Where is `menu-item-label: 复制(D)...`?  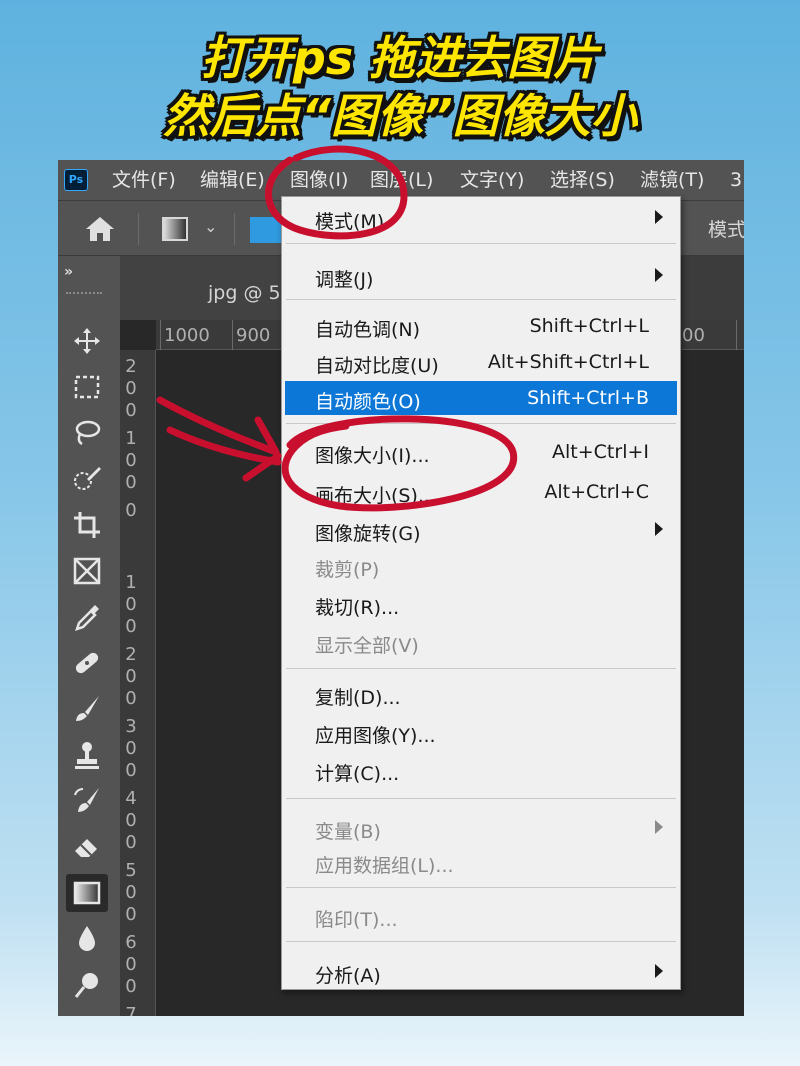 menu-item-label: 复制(D)... is located at coordinates (358, 698).